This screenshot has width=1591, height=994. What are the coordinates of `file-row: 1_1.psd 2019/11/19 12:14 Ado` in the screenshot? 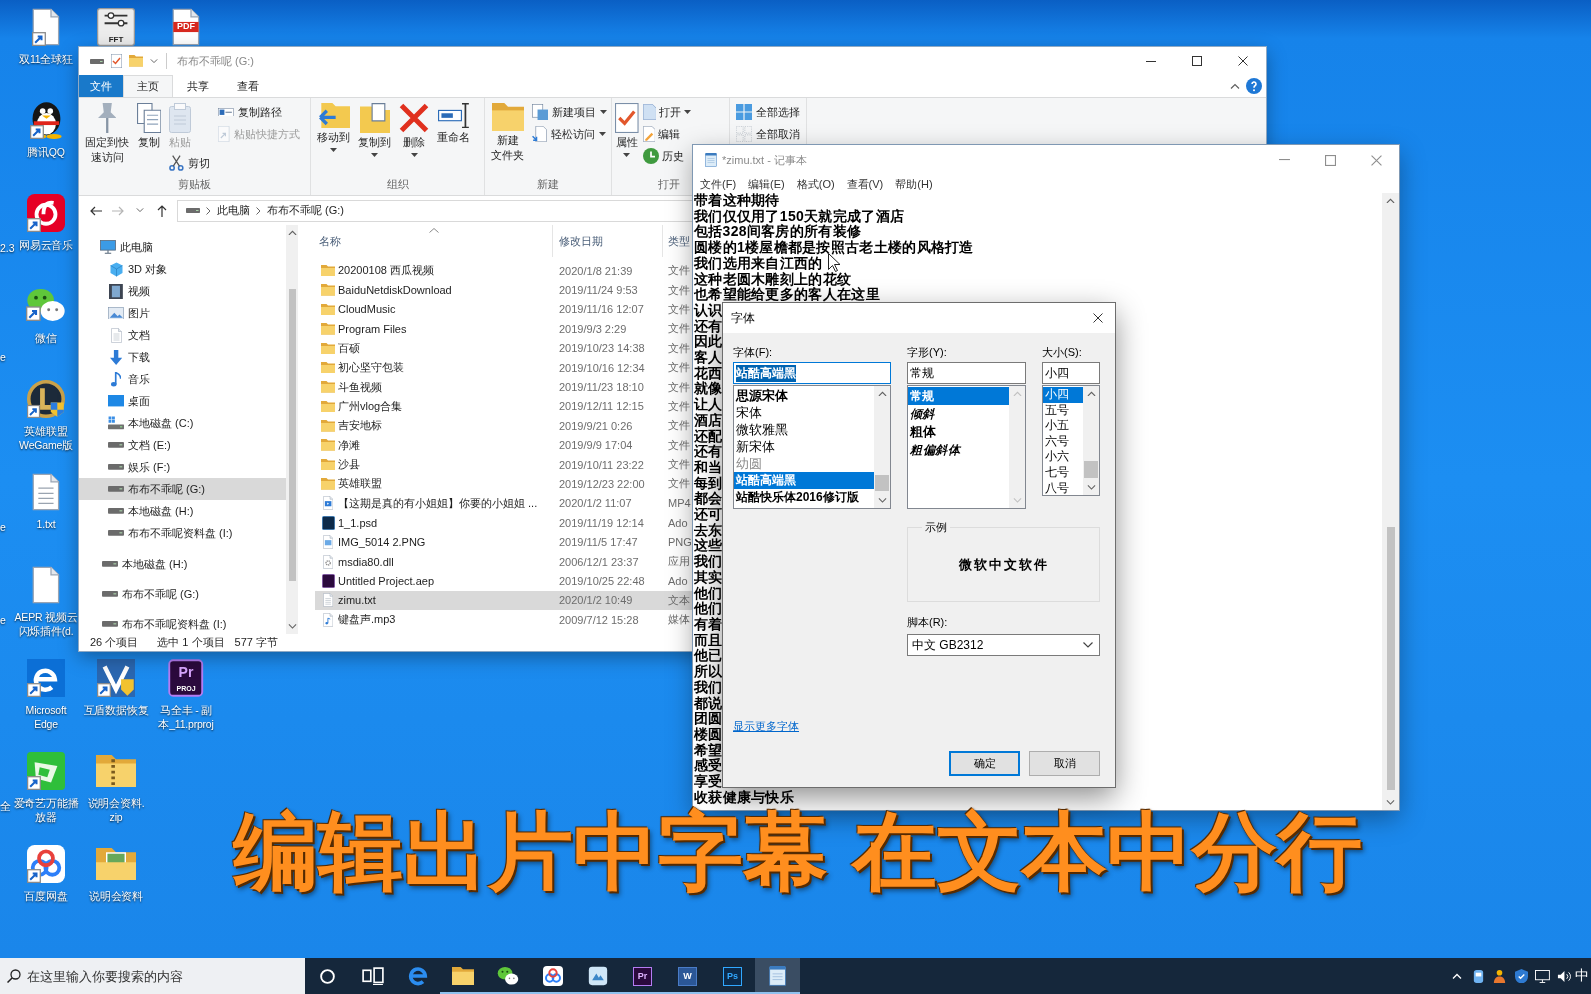 It's located at (504, 523).